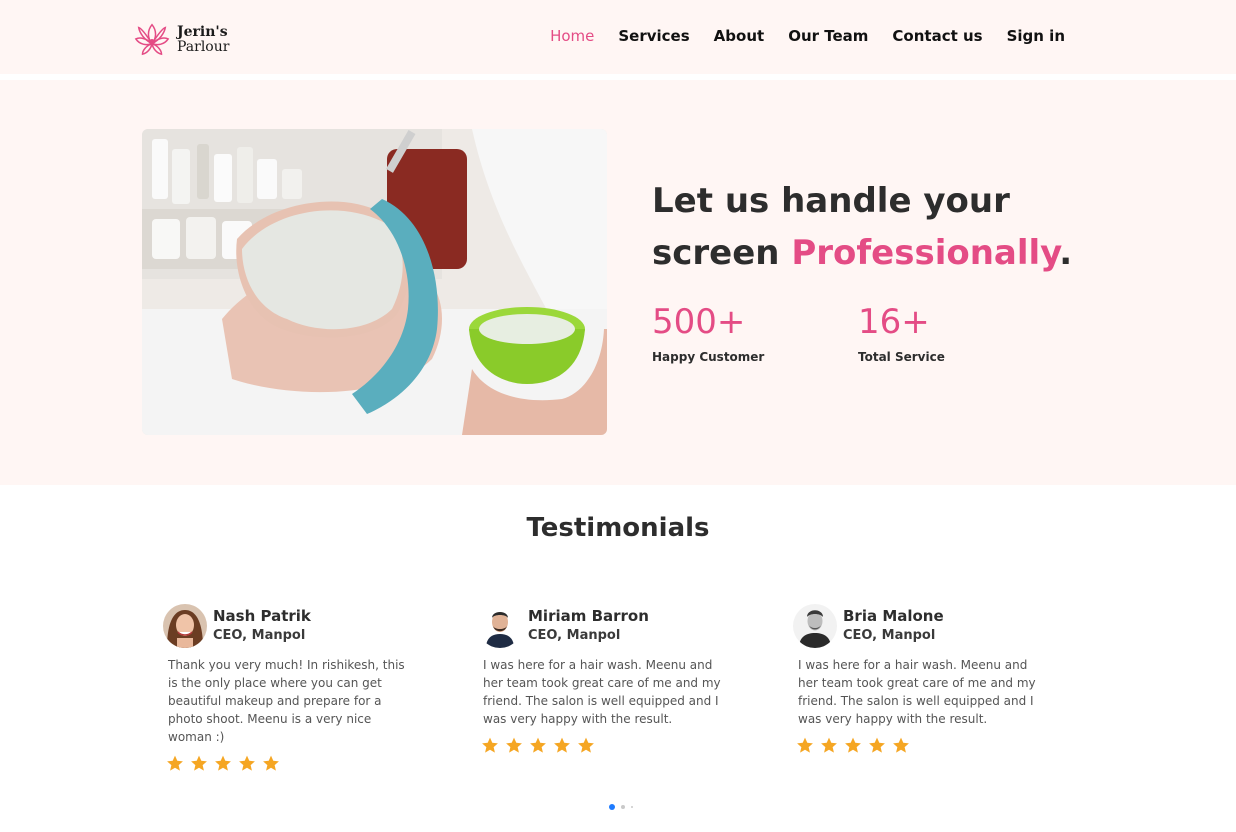 The width and height of the screenshot is (1236, 832). What do you see at coordinates (203, 47) in the screenshot?
I see `brand-line2: Parlour` at bounding box center [203, 47].